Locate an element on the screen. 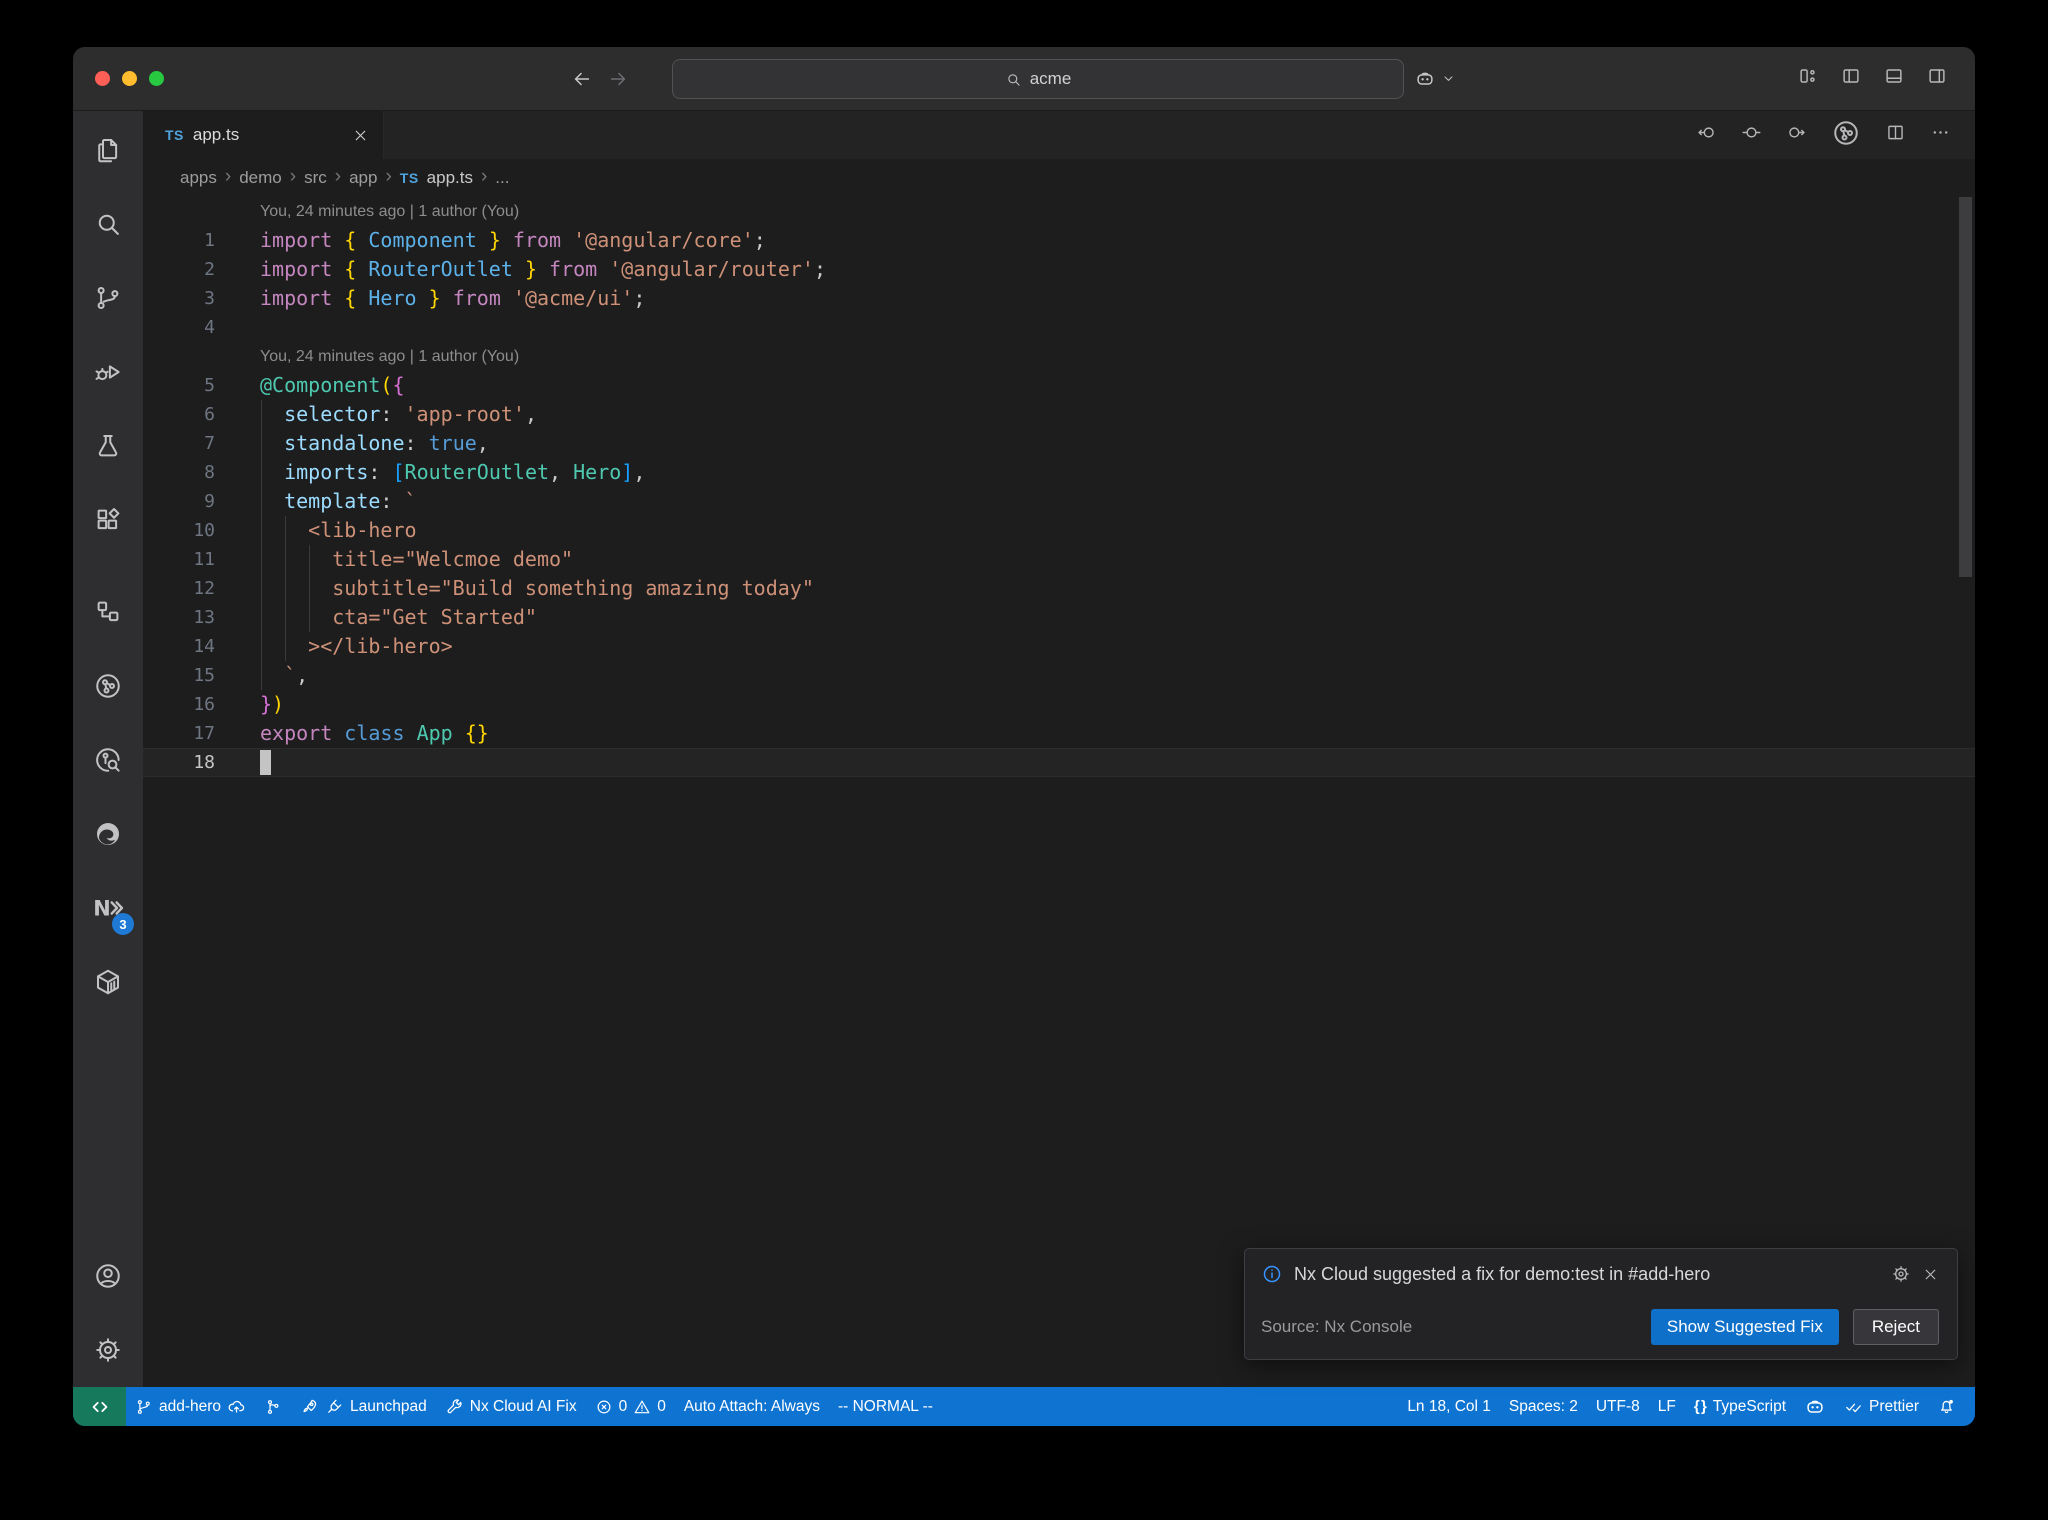 This screenshot has height=1520, width=2048. layout-sidebar-left-icon is located at coordinates (1851, 76).